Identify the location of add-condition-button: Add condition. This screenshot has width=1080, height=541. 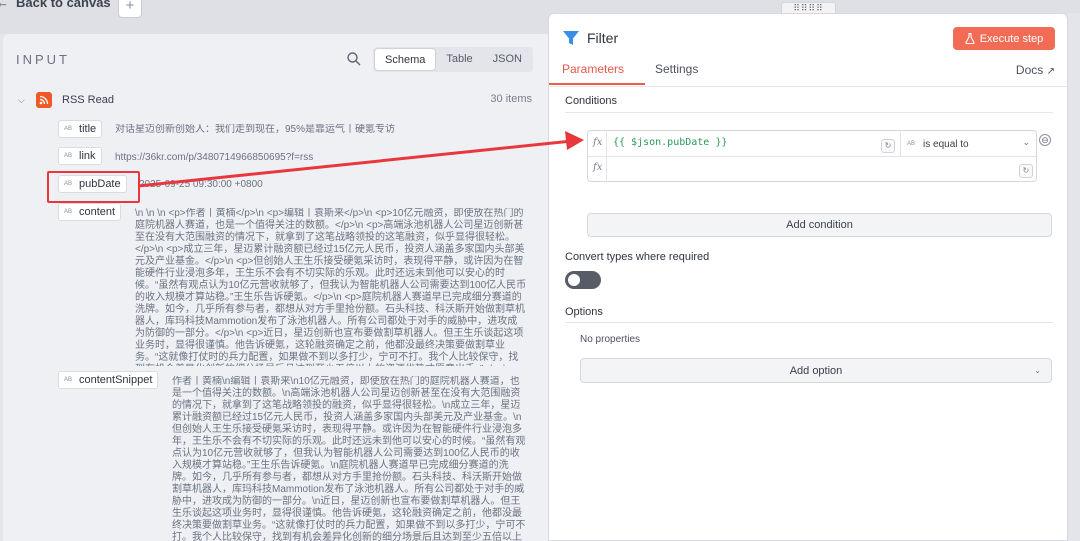
(819, 225).